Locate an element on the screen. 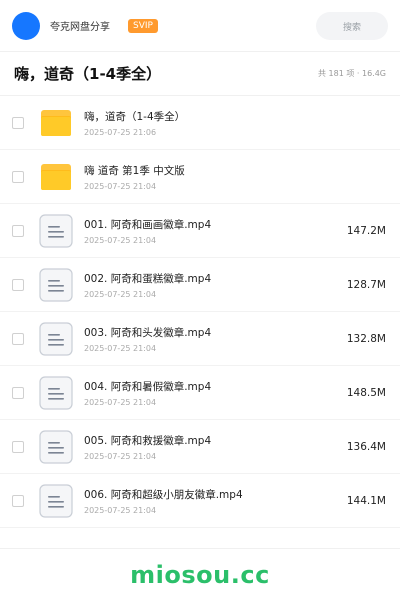  item-info: 002. 阿奇和蛋糕徽章.mp4 2025-07-25 21:04 is located at coordinates (211, 285).